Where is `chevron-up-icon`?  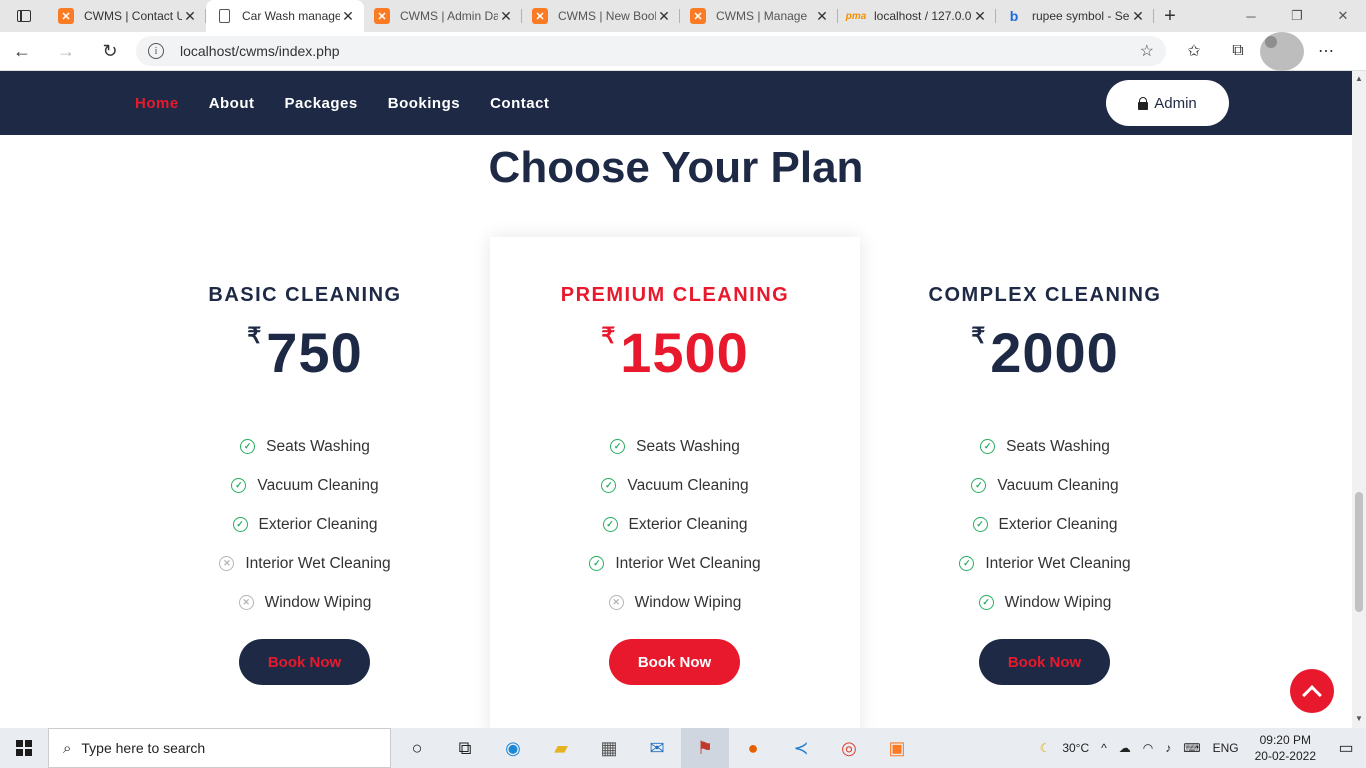
chevron-up-icon is located at coordinates (1312, 694).